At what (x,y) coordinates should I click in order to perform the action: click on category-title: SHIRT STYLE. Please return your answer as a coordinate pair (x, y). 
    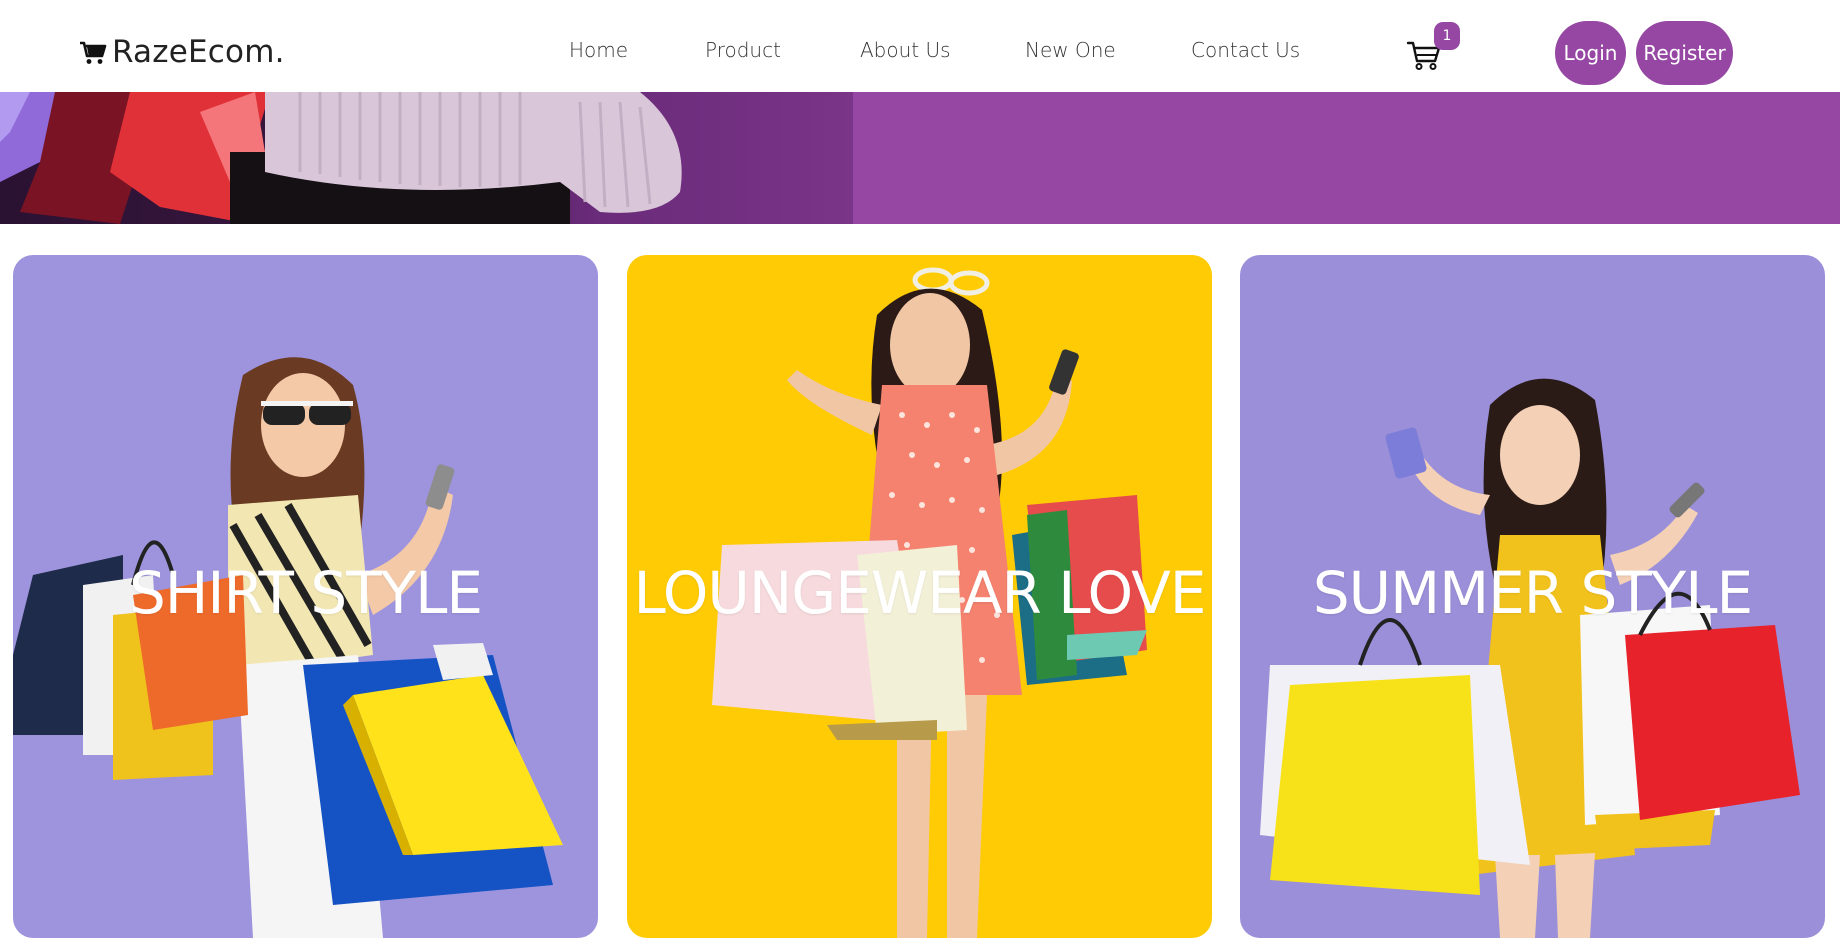
    Looking at the image, I should click on (305, 593).